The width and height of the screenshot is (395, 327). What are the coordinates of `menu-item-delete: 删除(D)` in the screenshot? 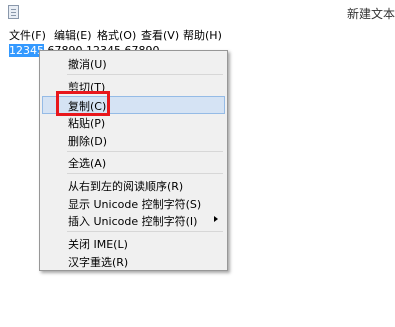 It's located at (87, 141).